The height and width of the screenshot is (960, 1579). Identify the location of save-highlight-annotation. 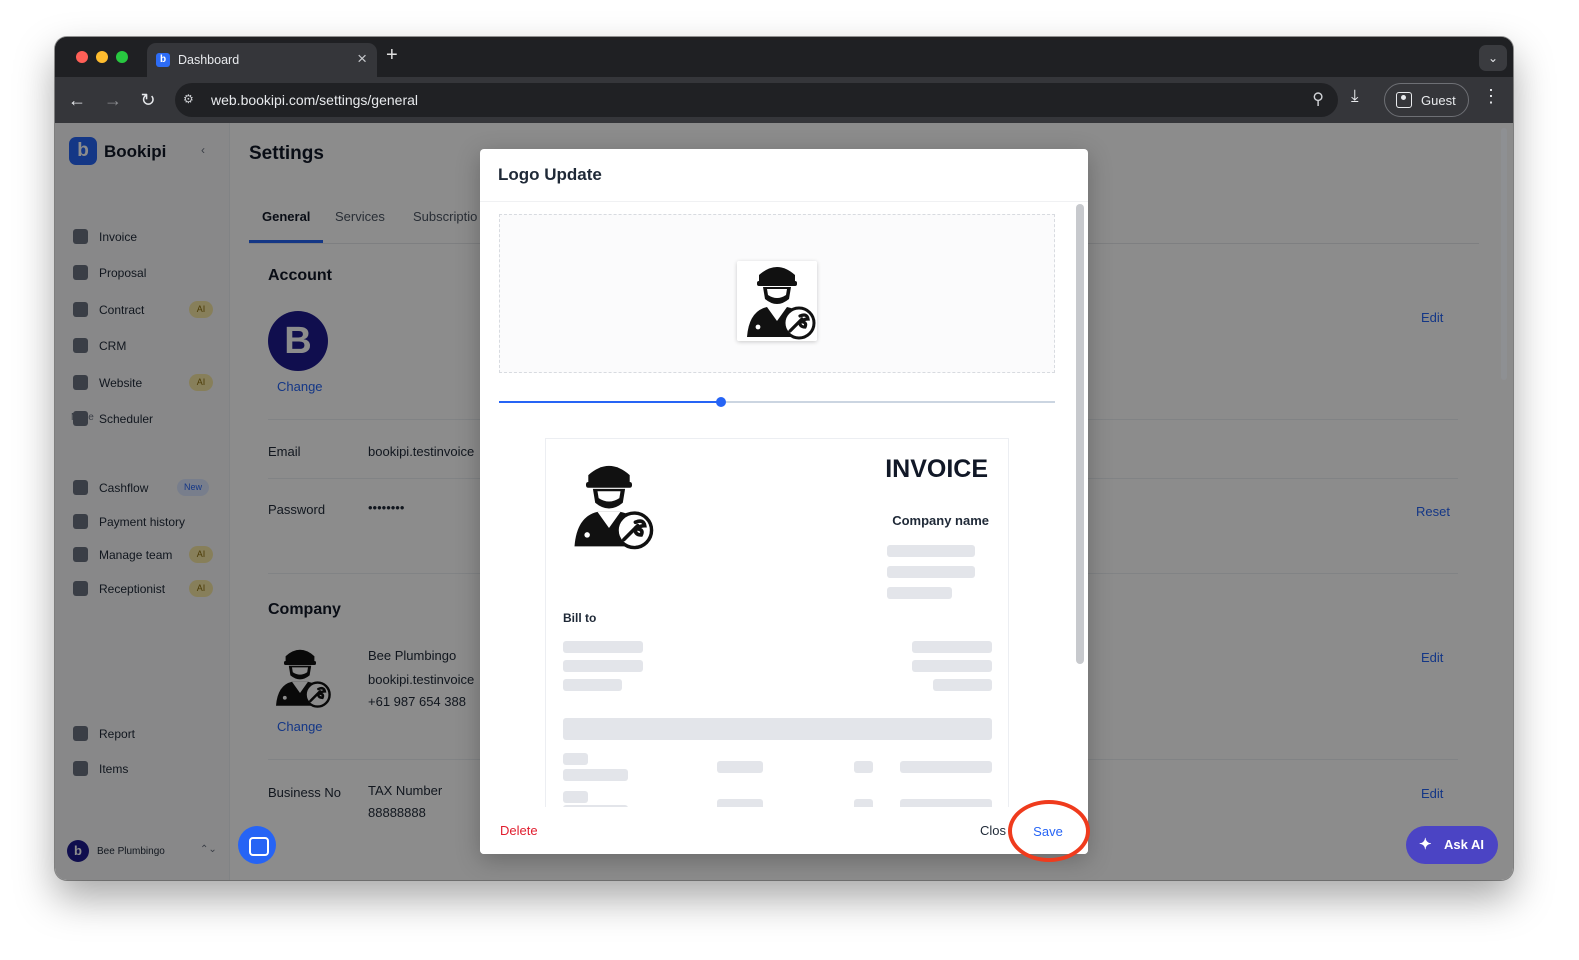
(1049, 831).